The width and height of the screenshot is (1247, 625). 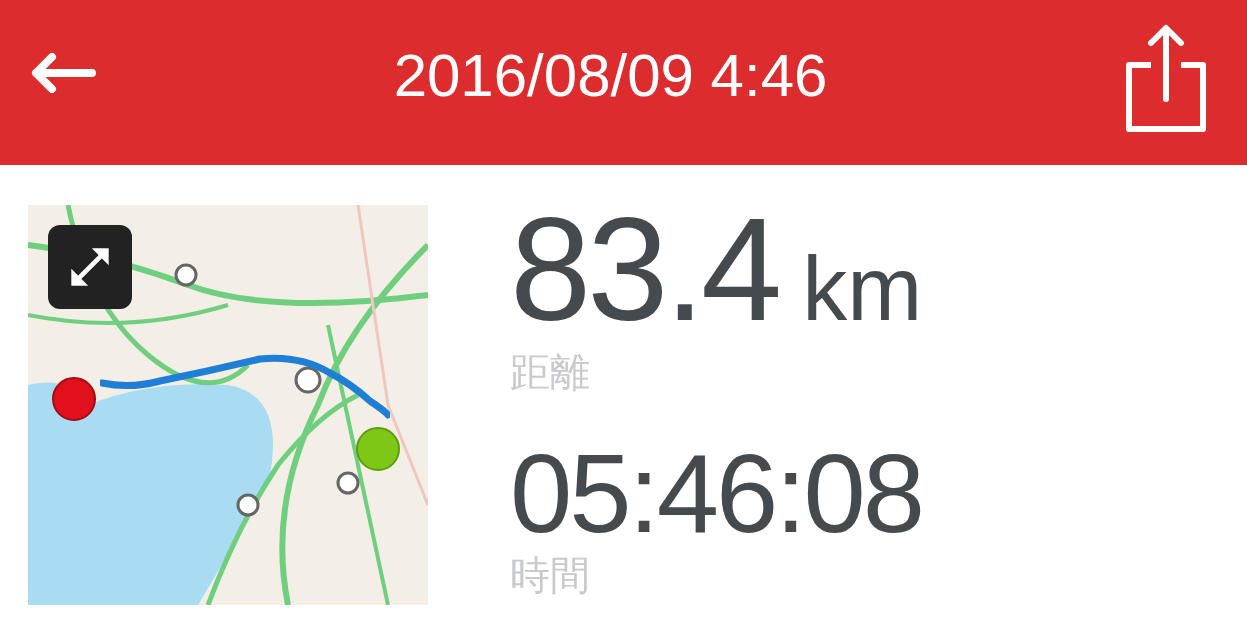 What do you see at coordinates (63, 72) in the screenshot?
I see `back-arrow-icon` at bounding box center [63, 72].